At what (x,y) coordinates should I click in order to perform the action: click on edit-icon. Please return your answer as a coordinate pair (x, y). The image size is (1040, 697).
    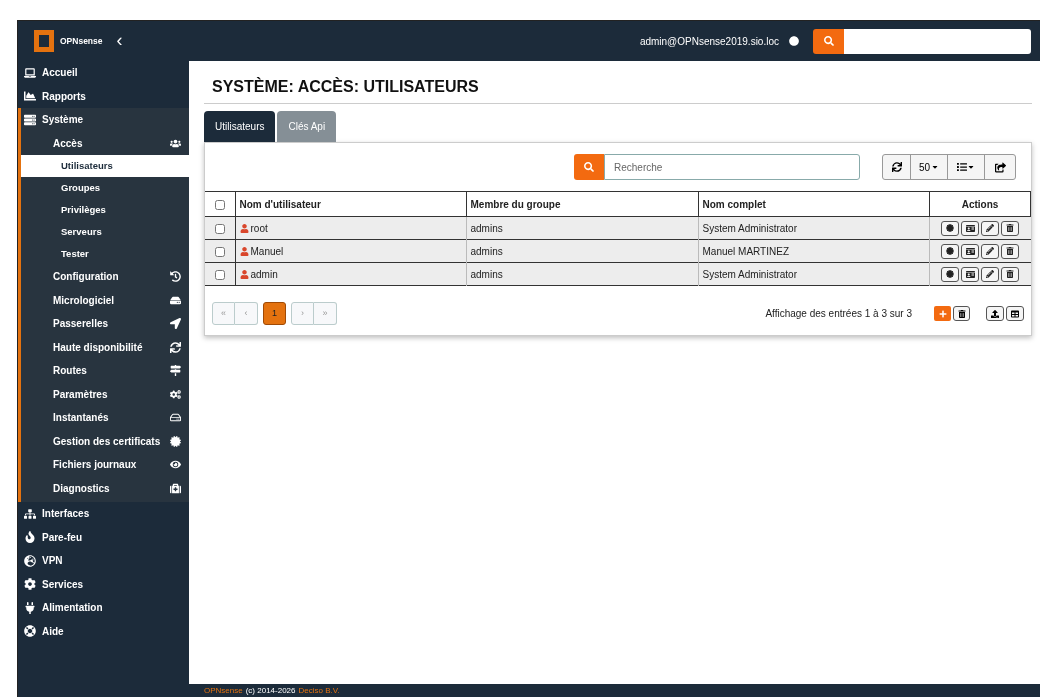
    Looking at the image, I should click on (990, 228).